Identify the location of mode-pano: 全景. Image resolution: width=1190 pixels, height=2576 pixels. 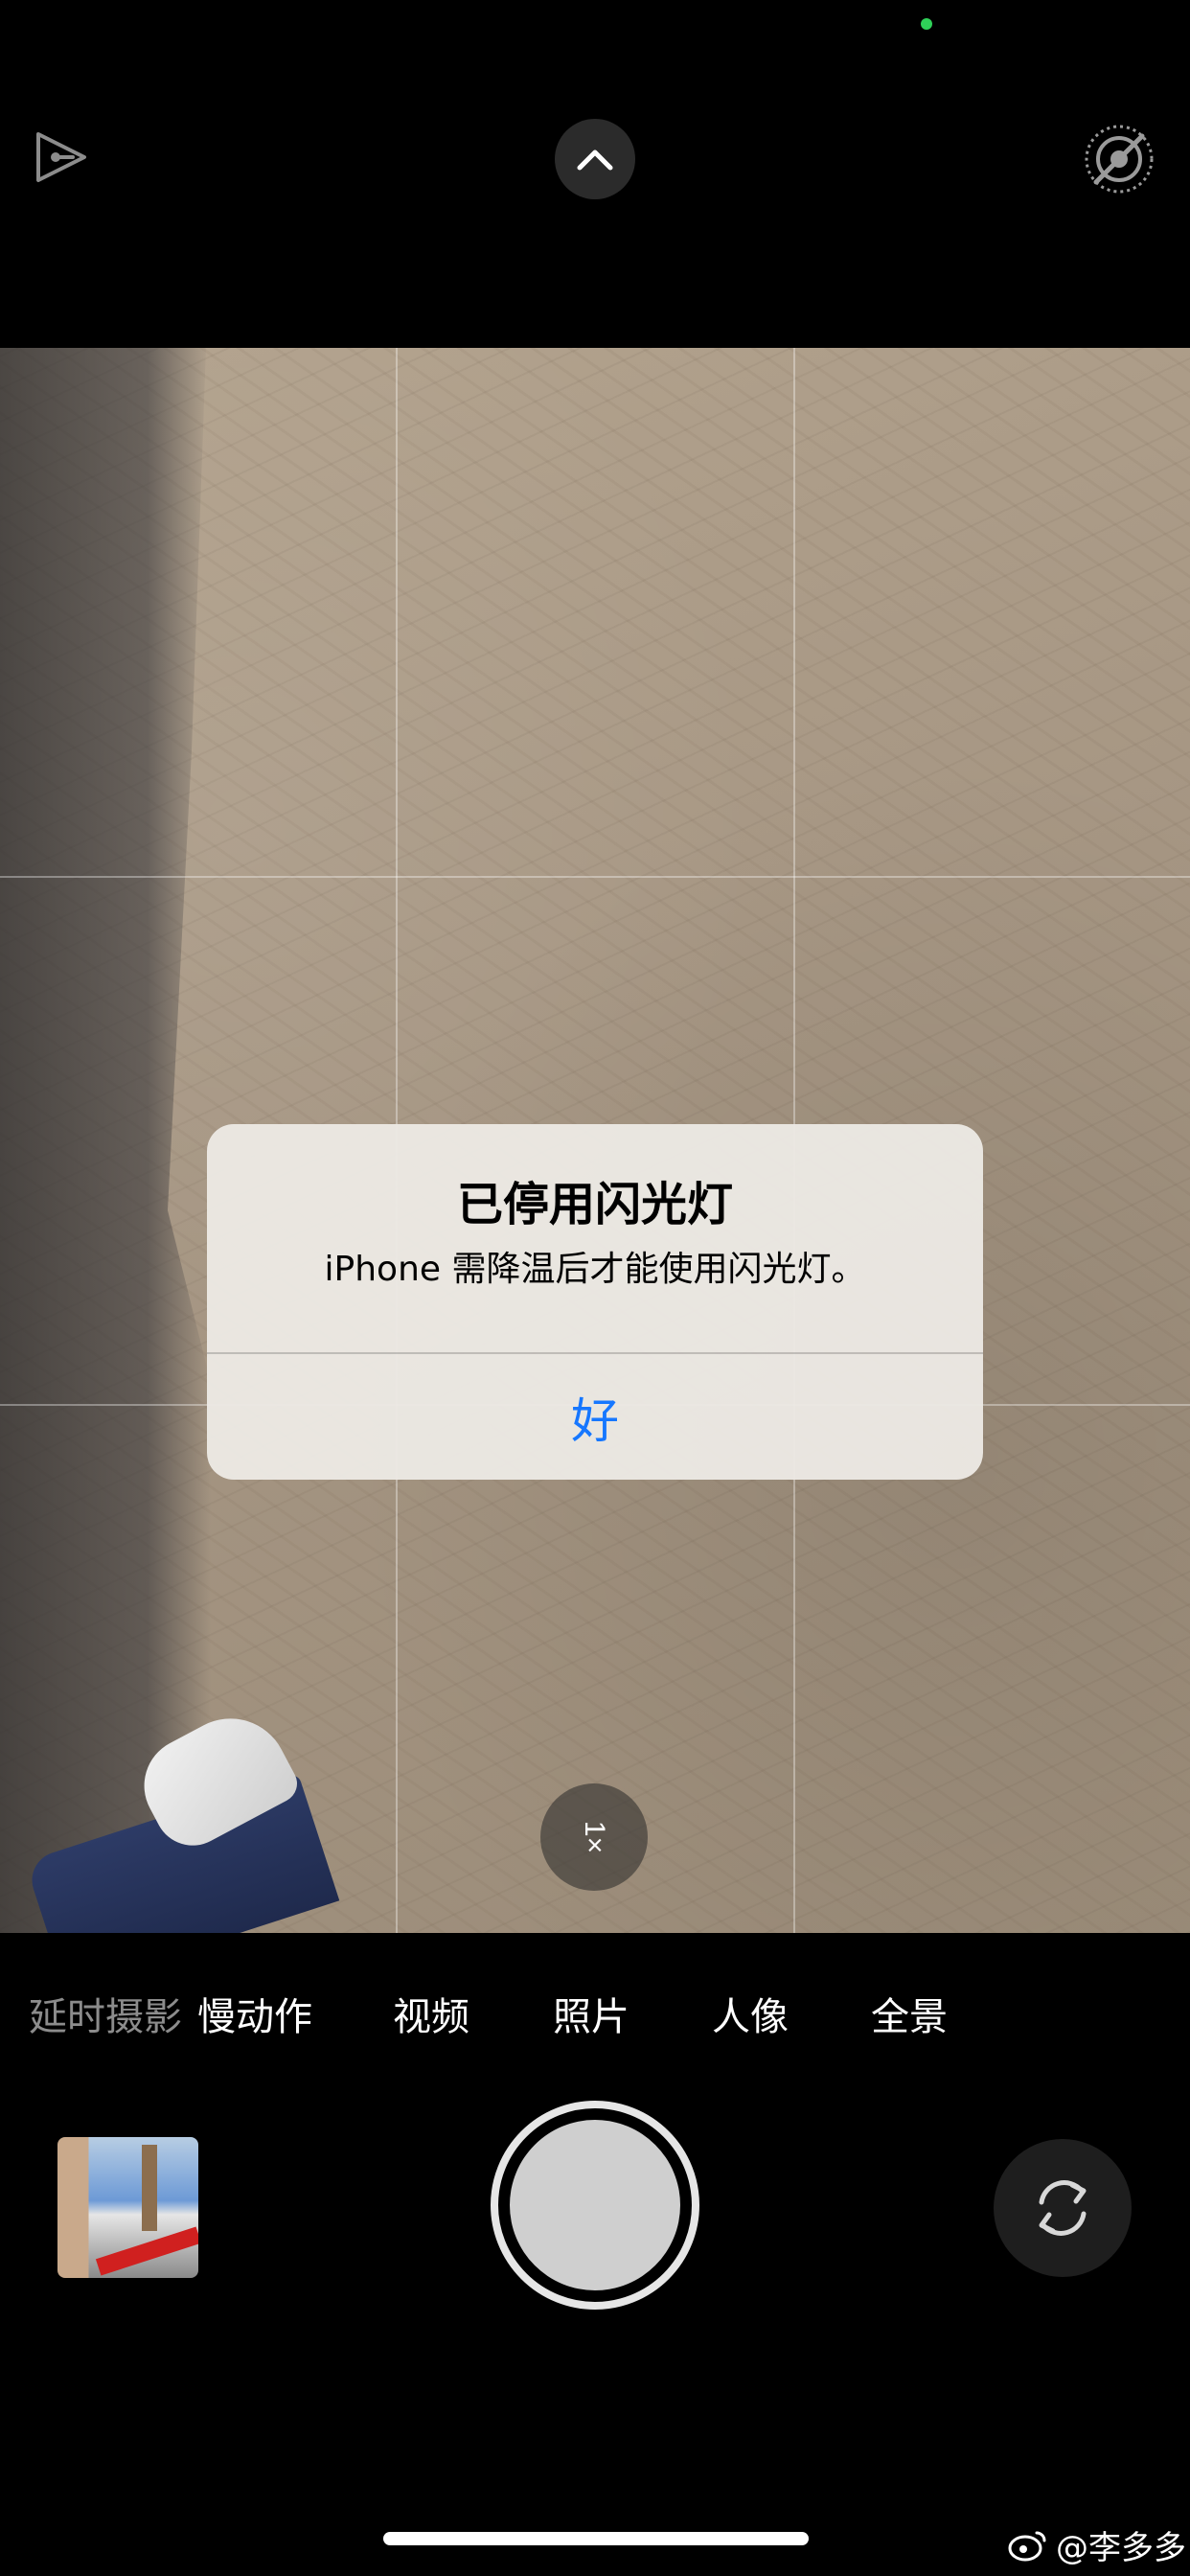
(910, 2018).